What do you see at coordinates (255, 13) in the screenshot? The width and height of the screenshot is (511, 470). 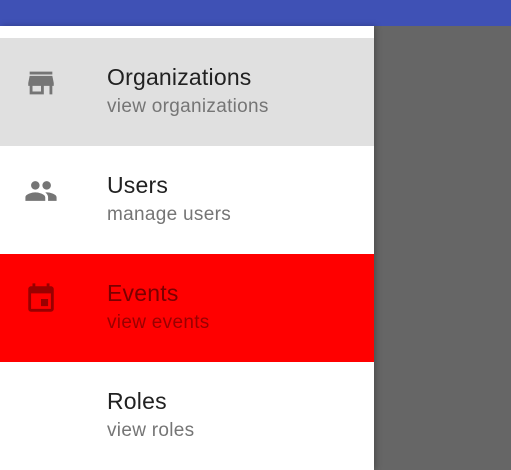 I see `app-bar` at bounding box center [255, 13].